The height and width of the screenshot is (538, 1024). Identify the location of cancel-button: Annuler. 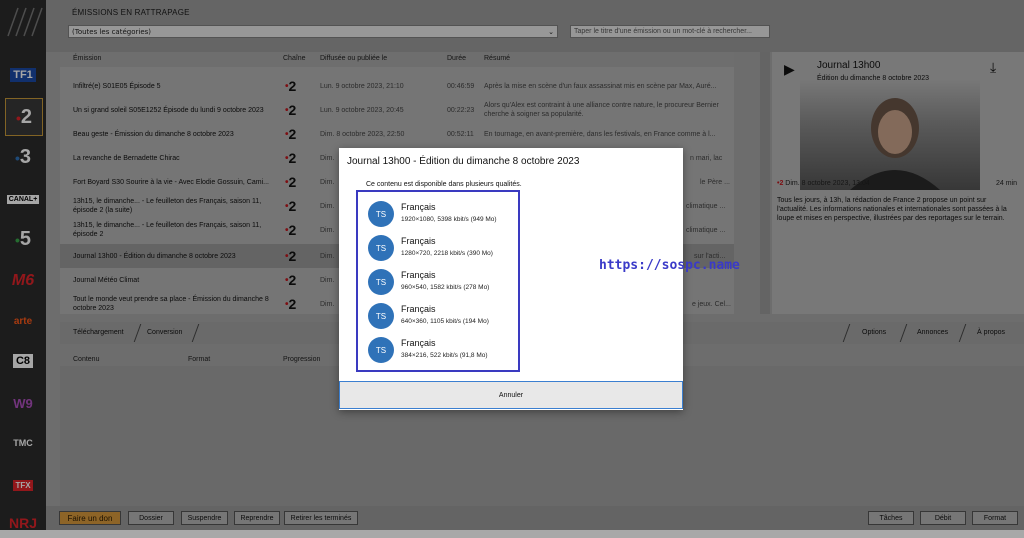
(511, 395).